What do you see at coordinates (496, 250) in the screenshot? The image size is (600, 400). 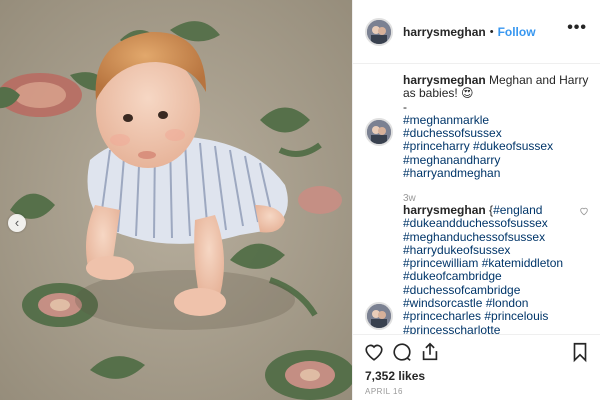 I see `hashtag-line: #harrydukeofsussex` at bounding box center [496, 250].